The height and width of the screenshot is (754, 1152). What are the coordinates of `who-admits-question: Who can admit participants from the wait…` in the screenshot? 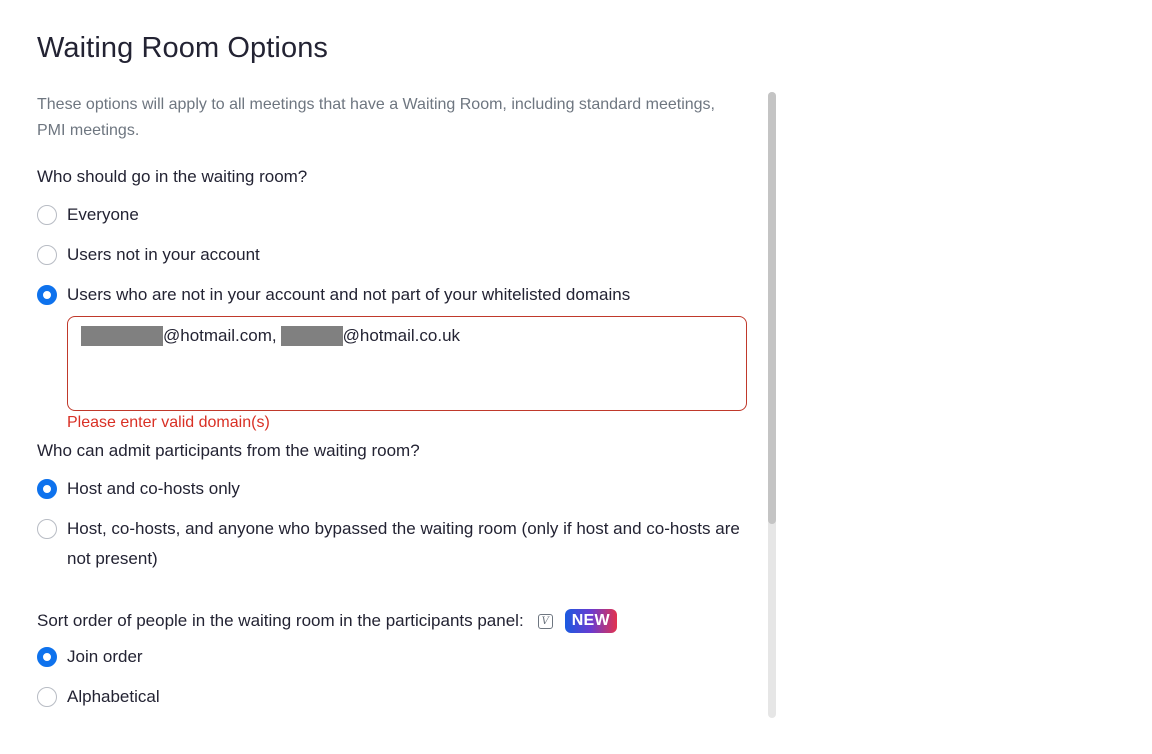 It's located at (228, 450).